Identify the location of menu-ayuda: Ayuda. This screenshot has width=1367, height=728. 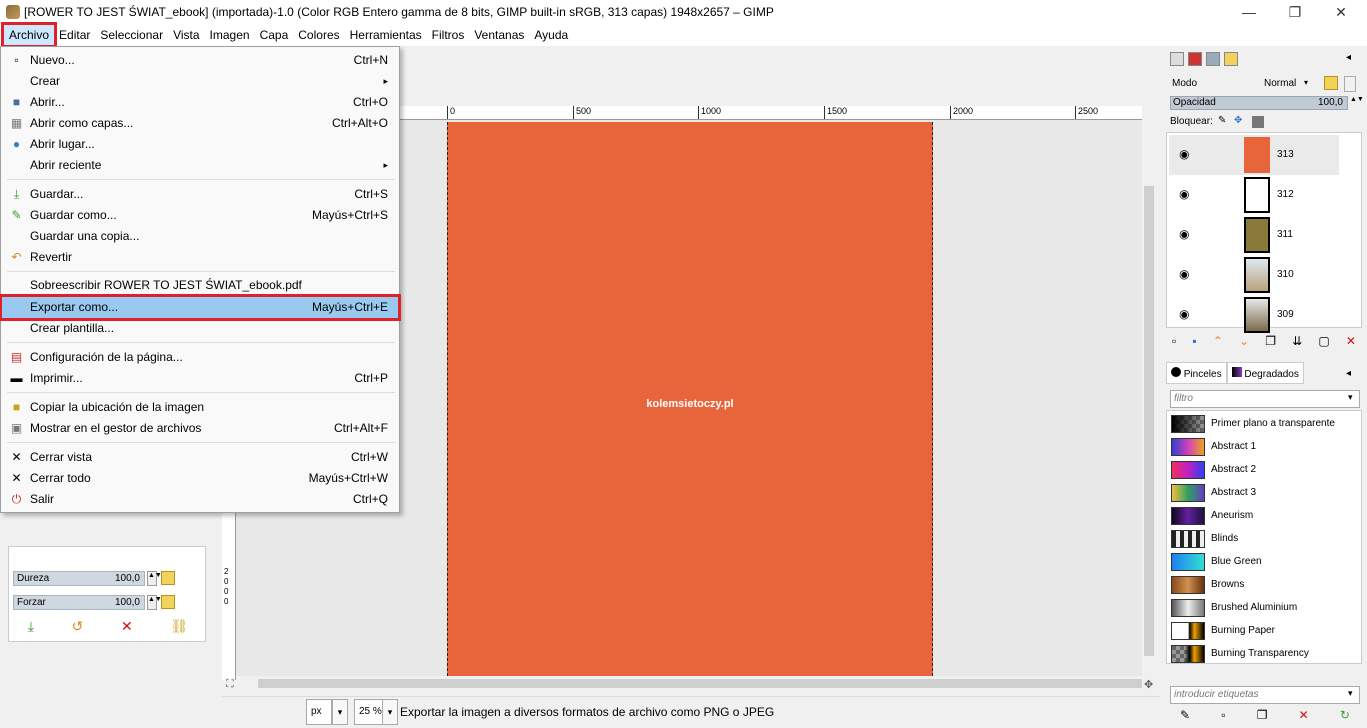
(551, 35).